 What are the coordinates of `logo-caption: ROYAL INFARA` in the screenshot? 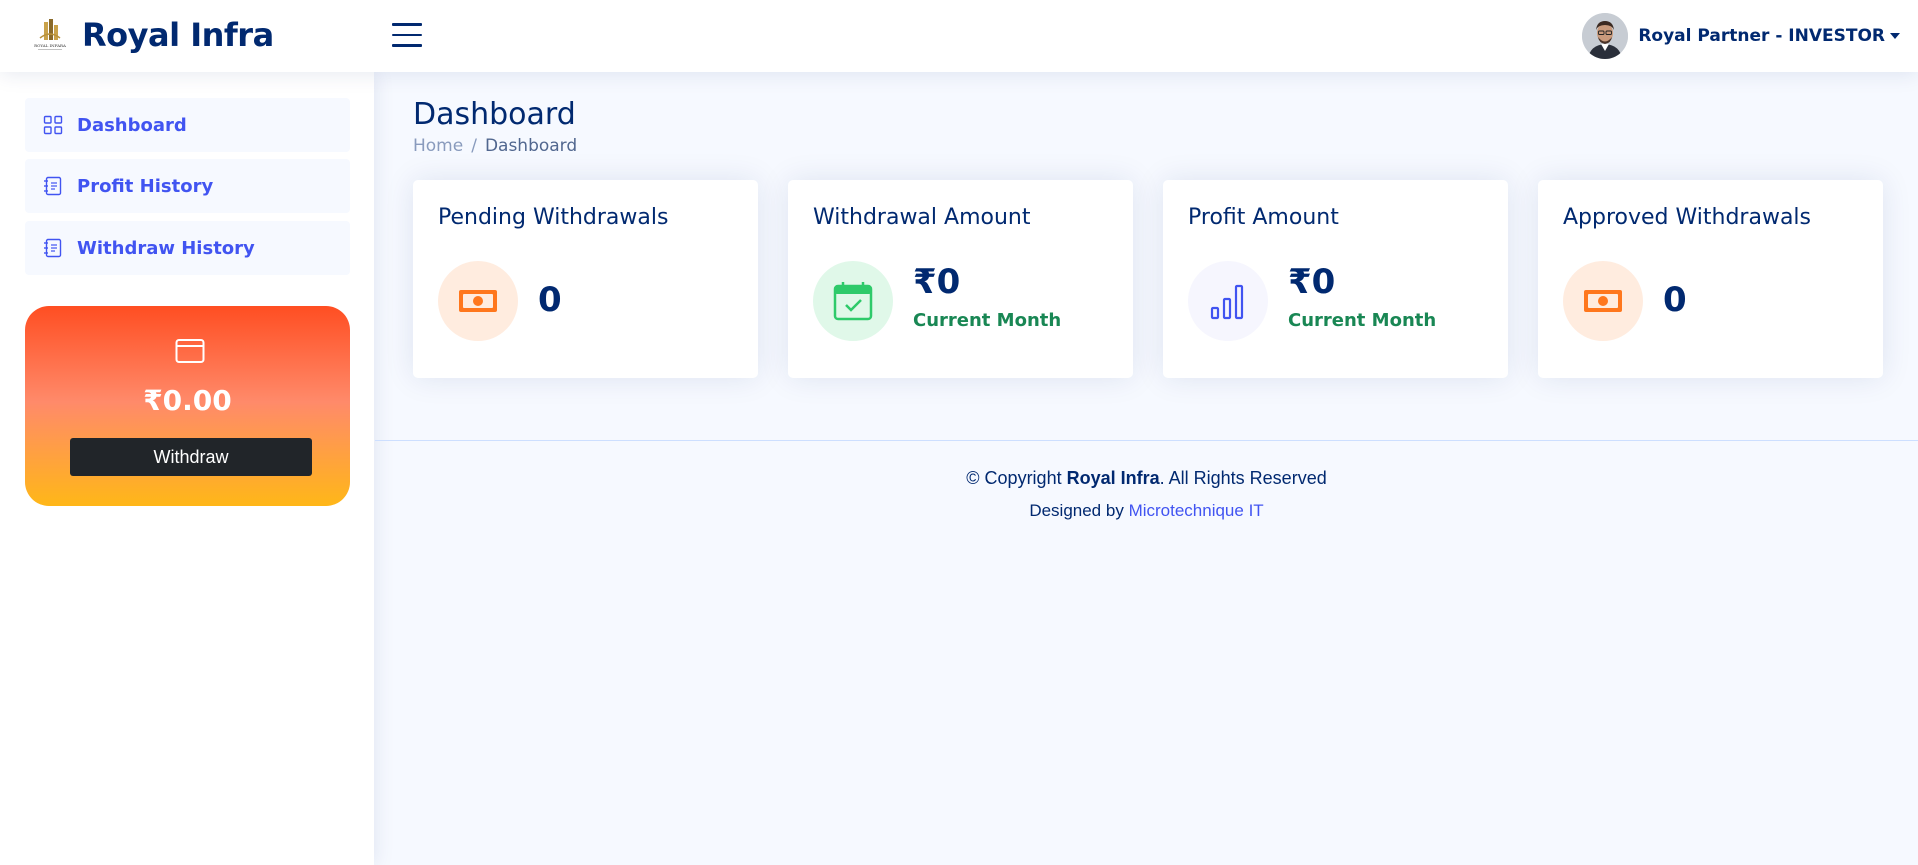 It's located at (50, 45).